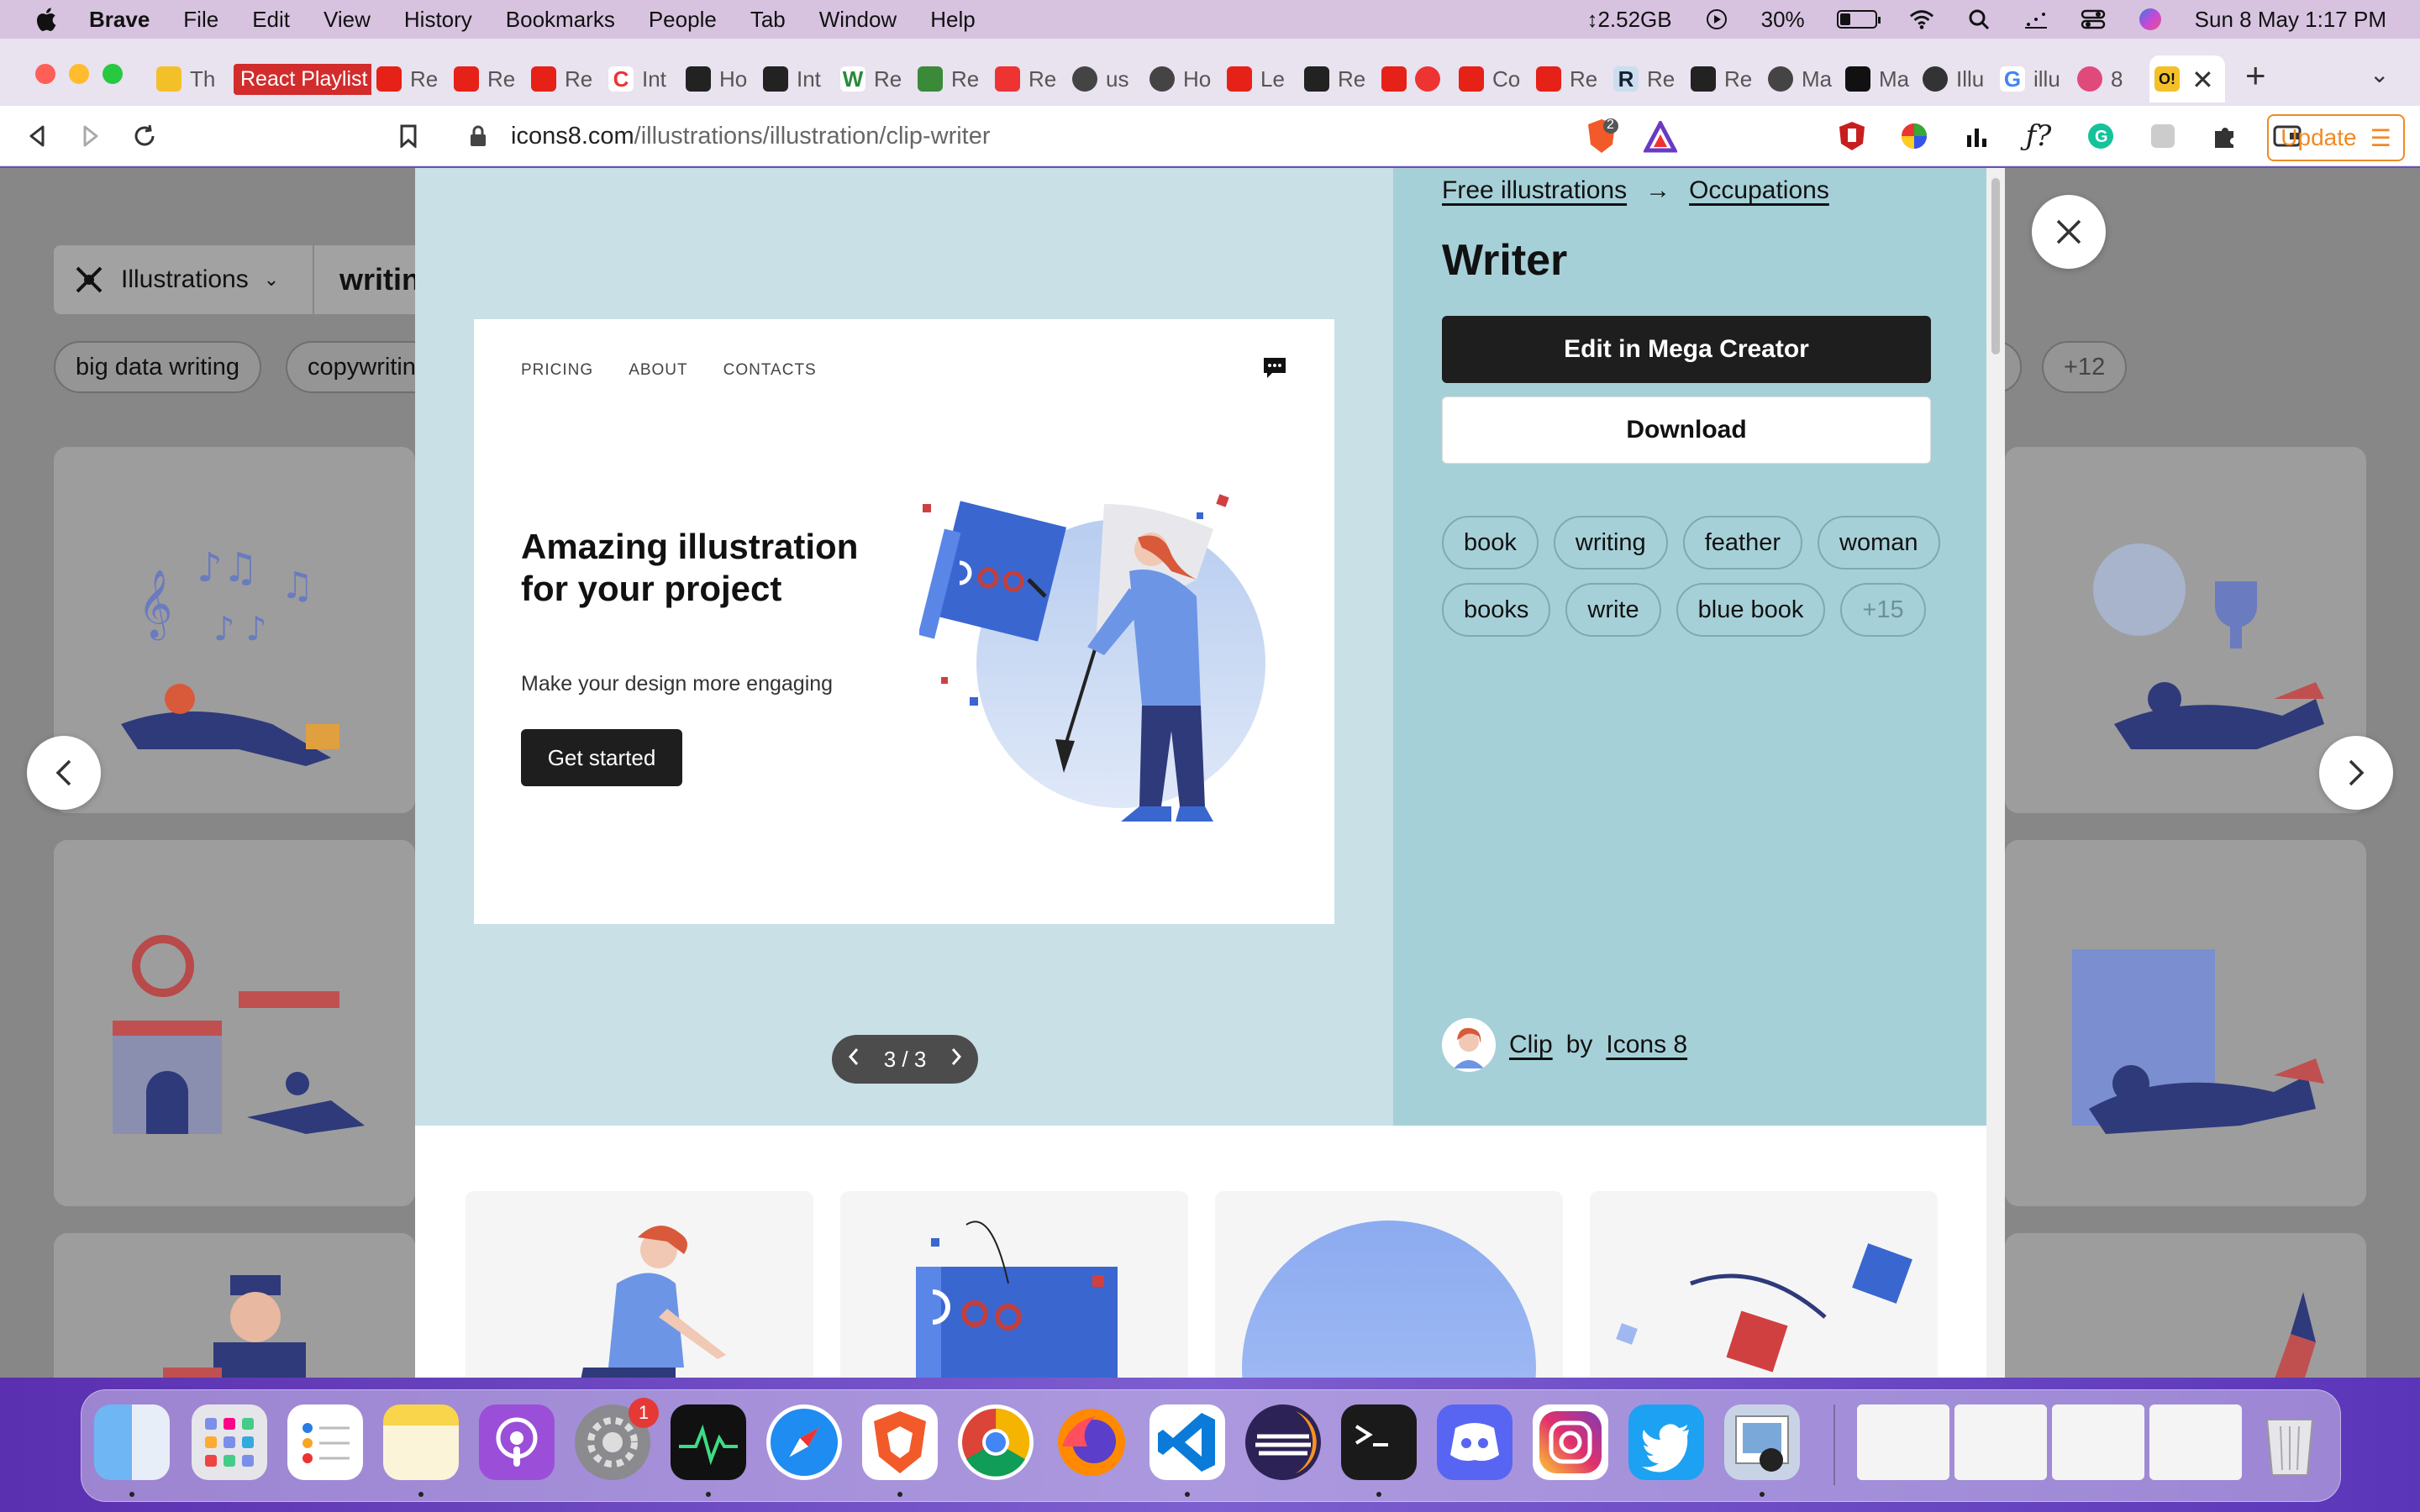 Image resolution: width=2420 pixels, height=1512 pixels. I want to click on zoom-window-button, so click(113, 74).